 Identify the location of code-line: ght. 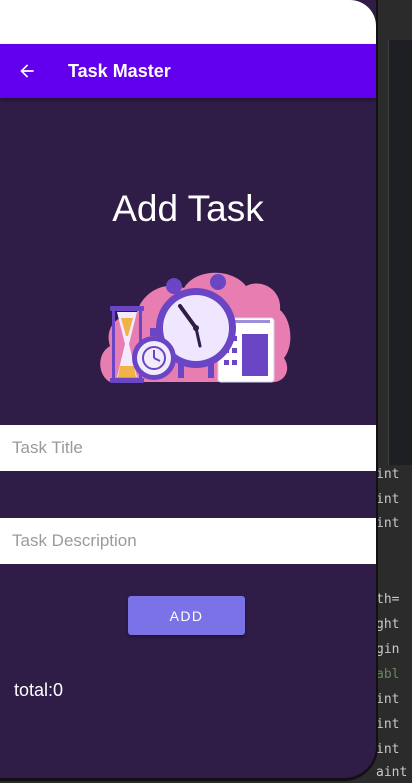
(388, 624).